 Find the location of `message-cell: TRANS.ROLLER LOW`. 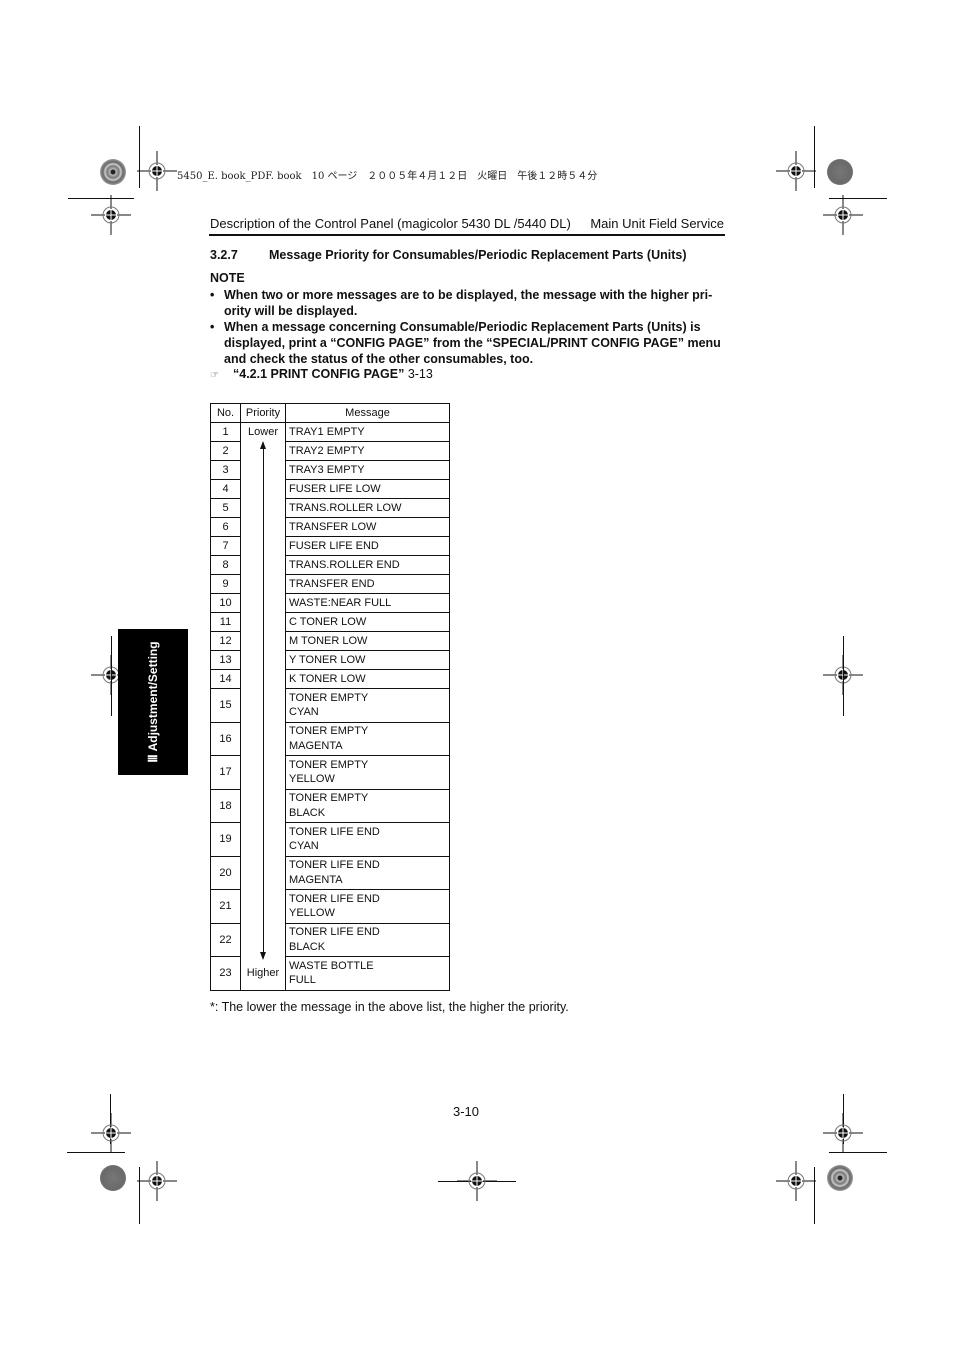

message-cell: TRANS.ROLLER LOW is located at coordinates (367, 508).